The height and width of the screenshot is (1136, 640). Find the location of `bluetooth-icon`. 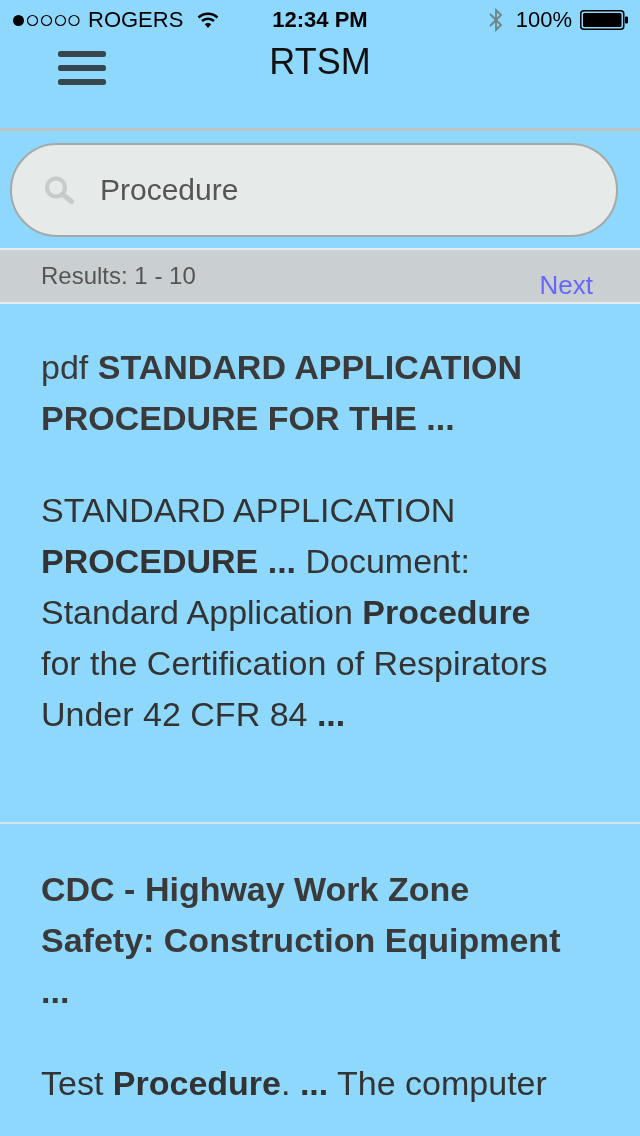

bluetooth-icon is located at coordinates (495, 20).